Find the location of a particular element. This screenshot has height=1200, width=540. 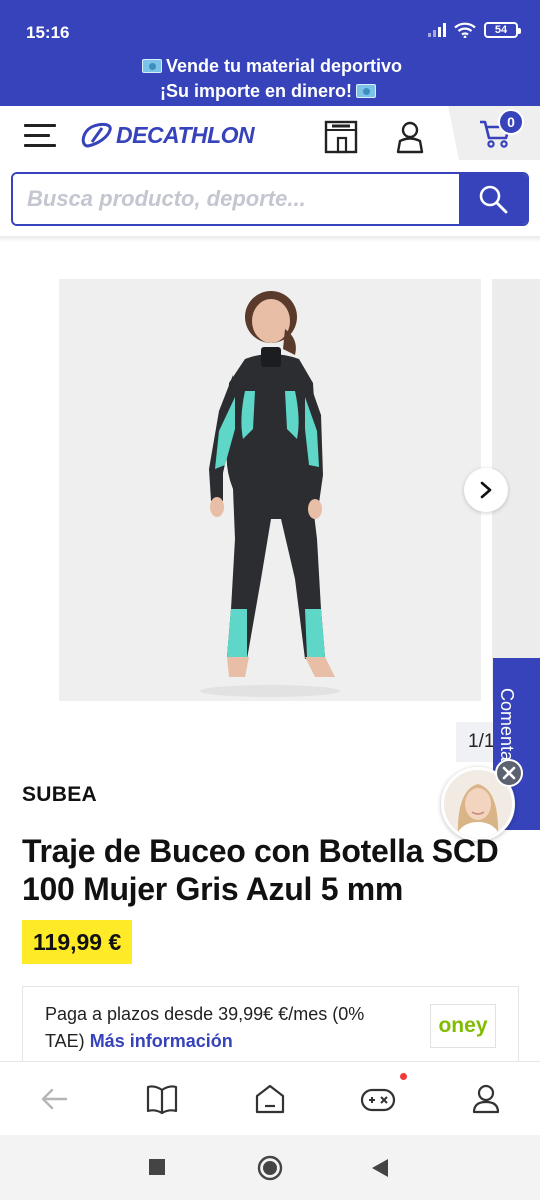

header-shadow is located at coordinates (270, 239).